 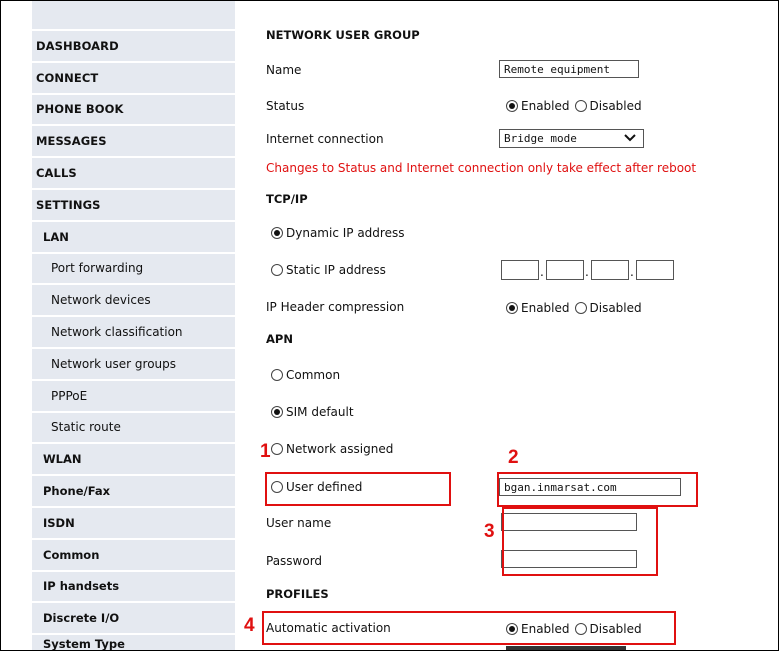 I want to click on internet-connection-select: Bridge mode, so click(x=571, y=138).